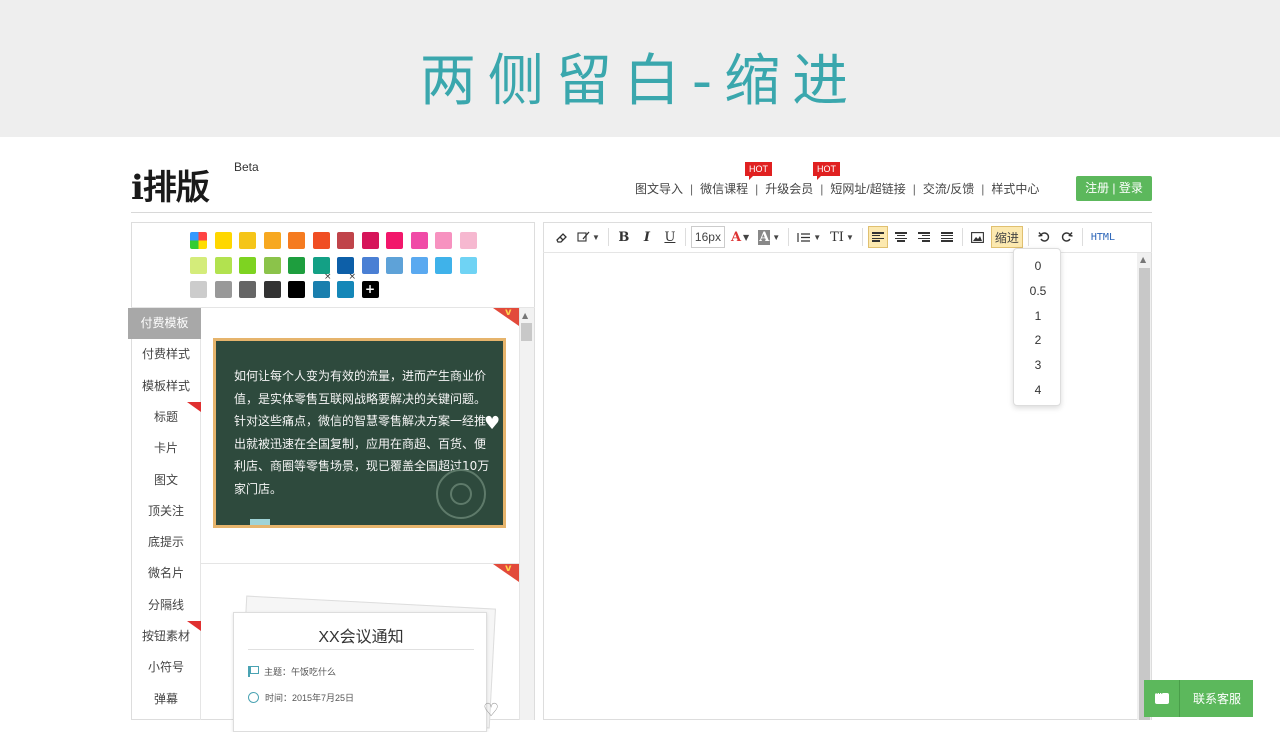 The height and width of the screenshot is (732, 1280). What do you see at coordinates (659, 188) in the screenshot?
I see `nav-import: 图文导入` at bounding box center [659, 188].